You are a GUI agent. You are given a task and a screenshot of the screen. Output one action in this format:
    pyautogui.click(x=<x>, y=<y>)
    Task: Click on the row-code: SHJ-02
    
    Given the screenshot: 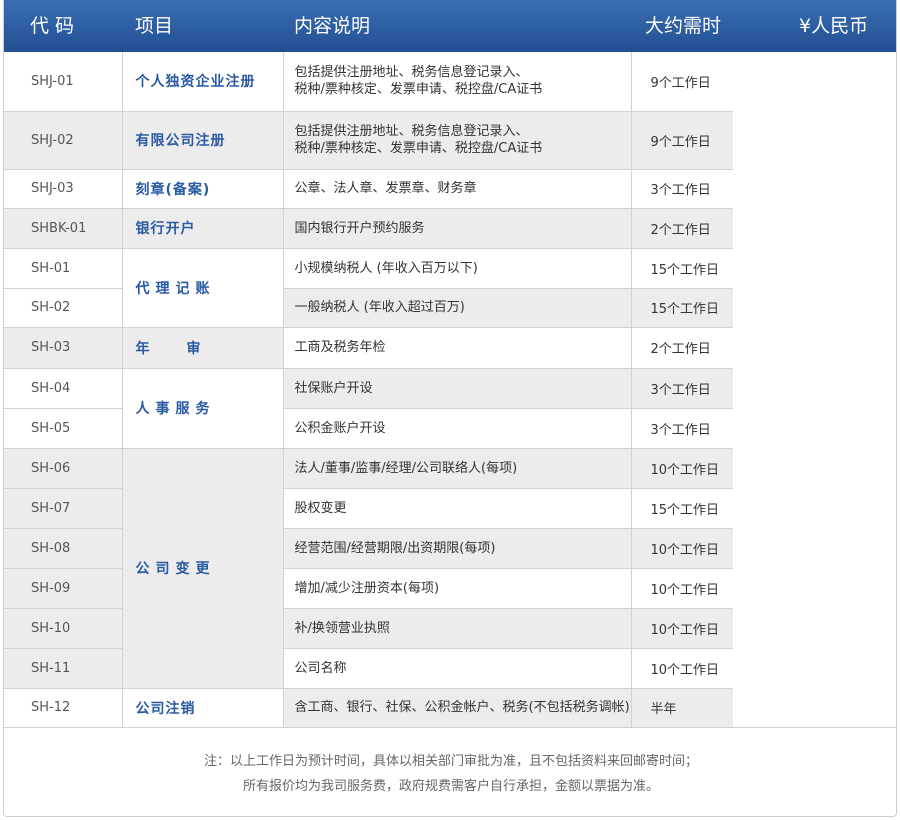 What is the action you would take?
    pyautogui.click(x=63, y=140)
    